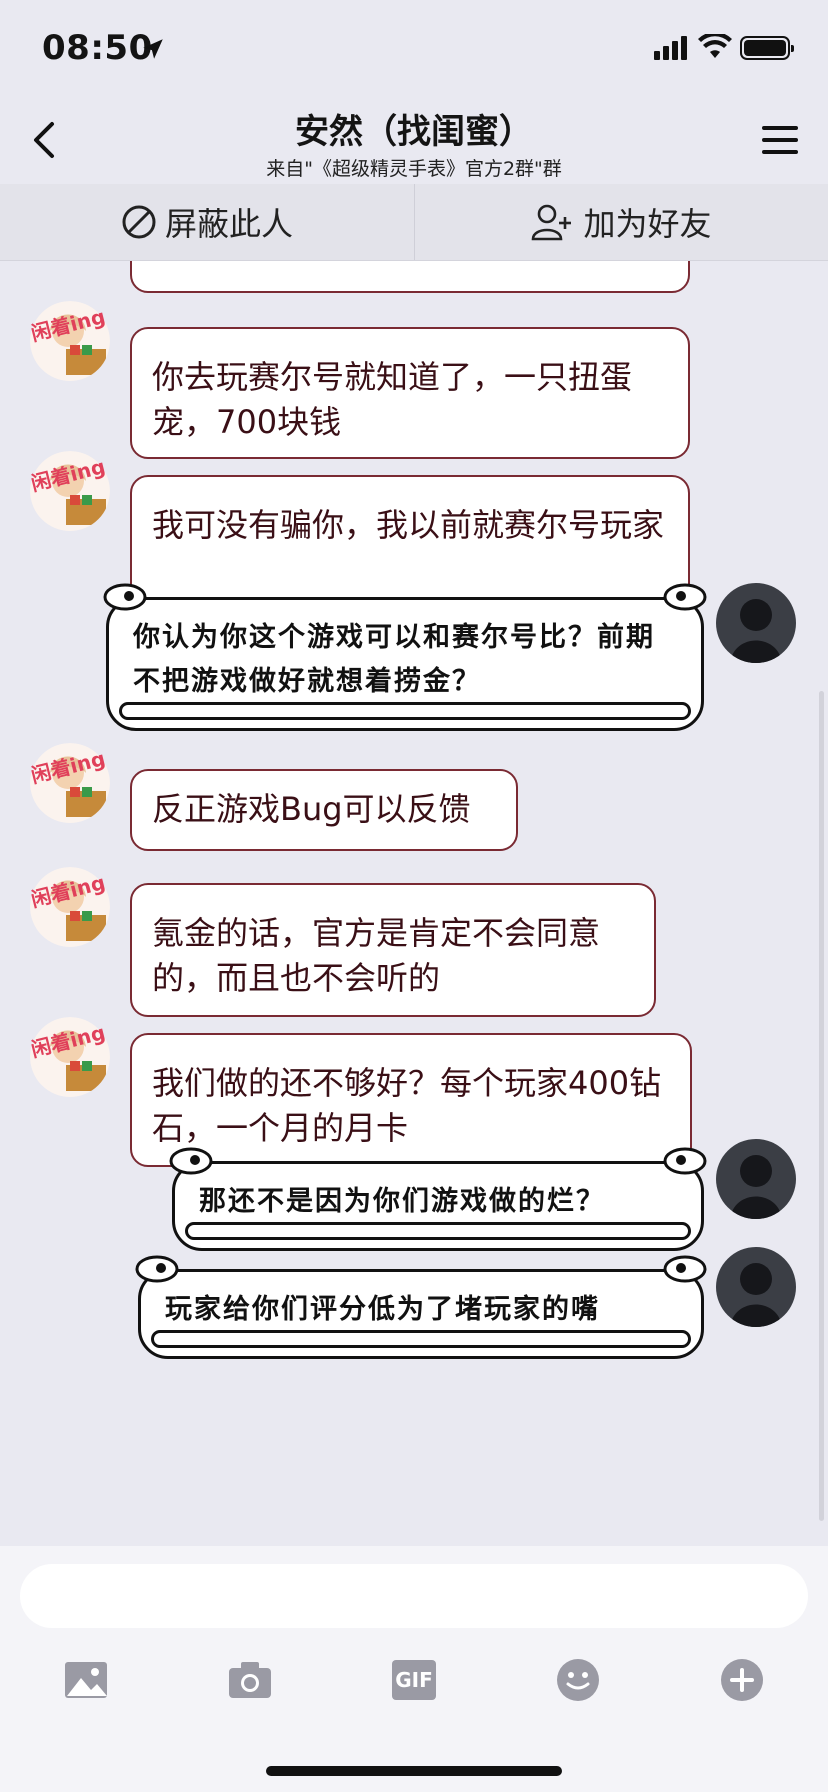 Image resolution: width=828 pixels, height=1792 pixels. I want to click on message-text: 反正游戏Bug可以反馈, so click(311, 809).